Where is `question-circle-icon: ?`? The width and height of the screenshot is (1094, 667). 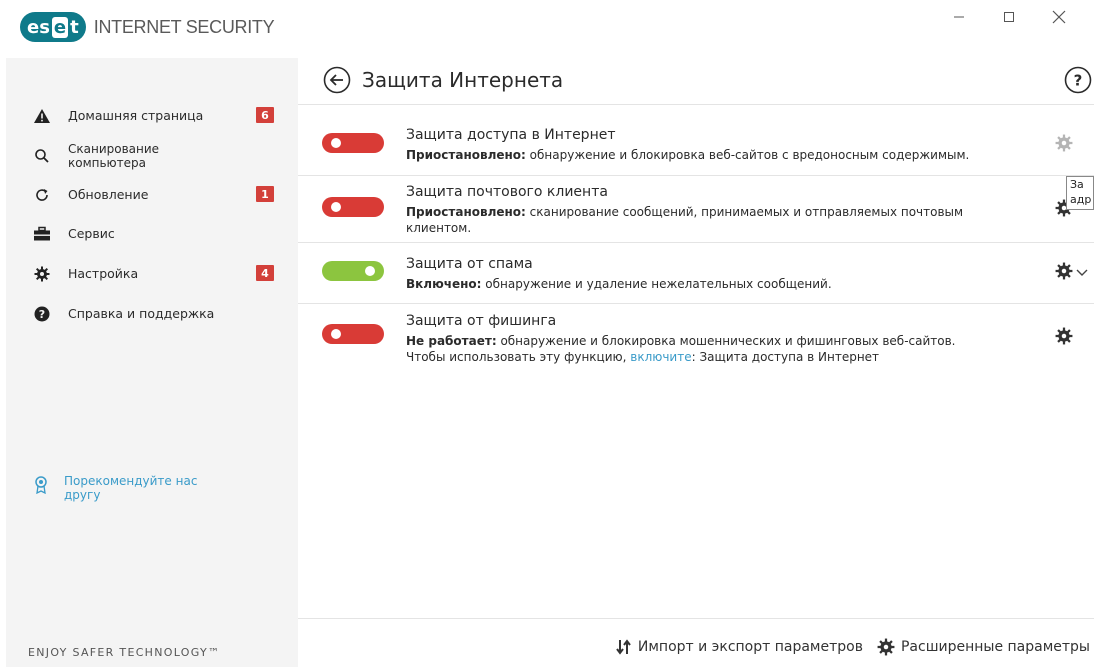
question-circle-icon: ? is located at coordinates (1078, 80).